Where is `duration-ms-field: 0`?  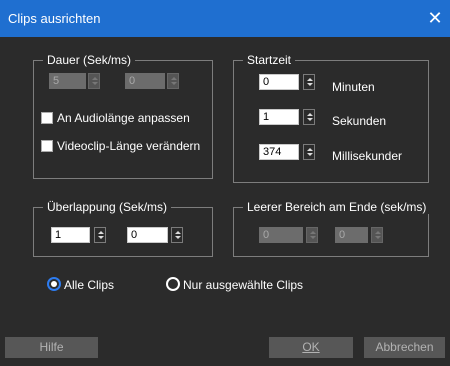 duration-ms-field: 0 is located at coordinates (145, 81).